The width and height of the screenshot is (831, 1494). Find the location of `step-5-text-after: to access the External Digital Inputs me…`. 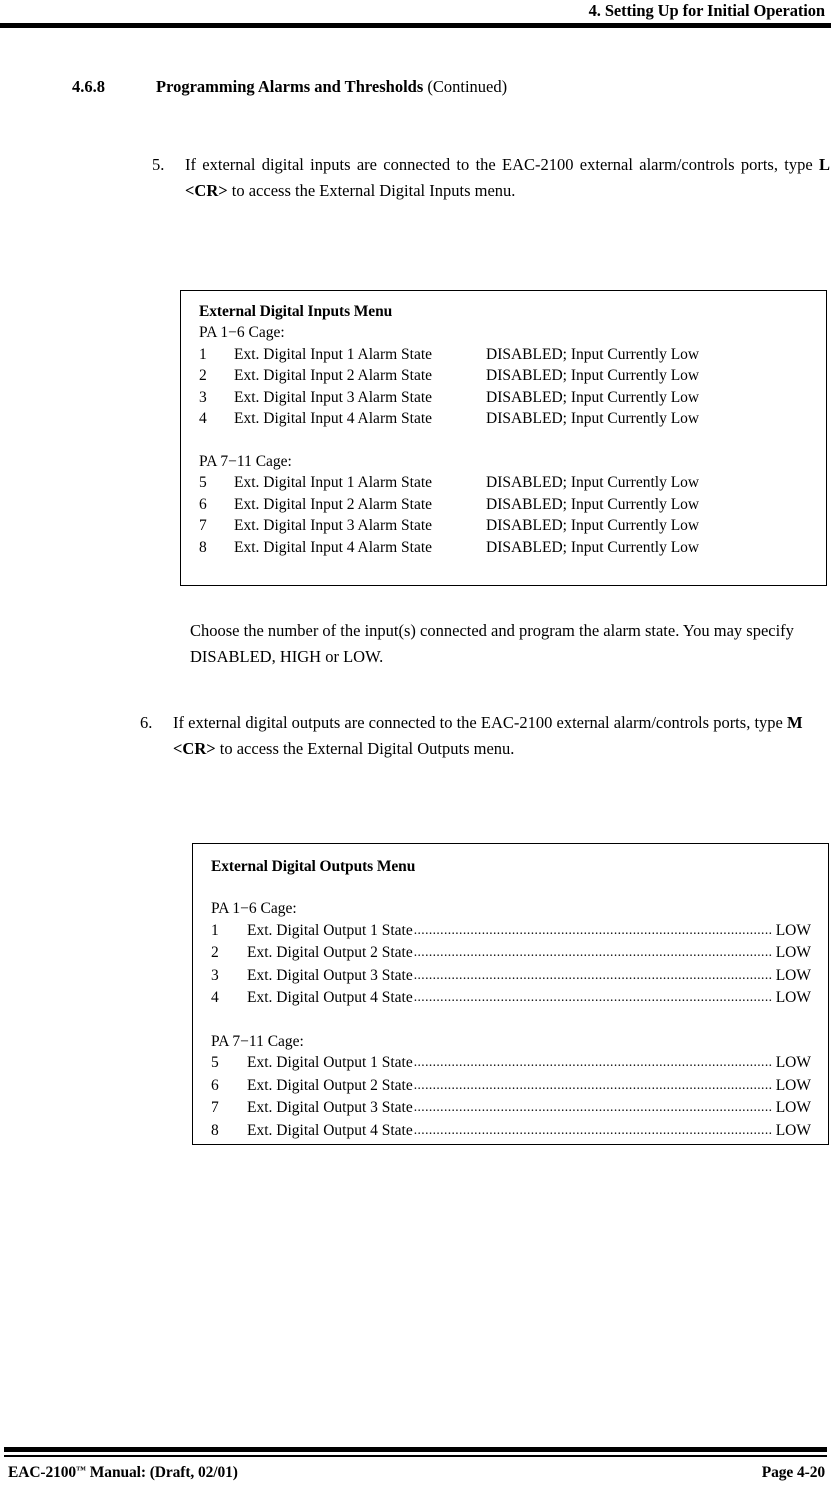

step-5-text-after: to access the External Digital Inputs me… is located at coordinates (371, 190).